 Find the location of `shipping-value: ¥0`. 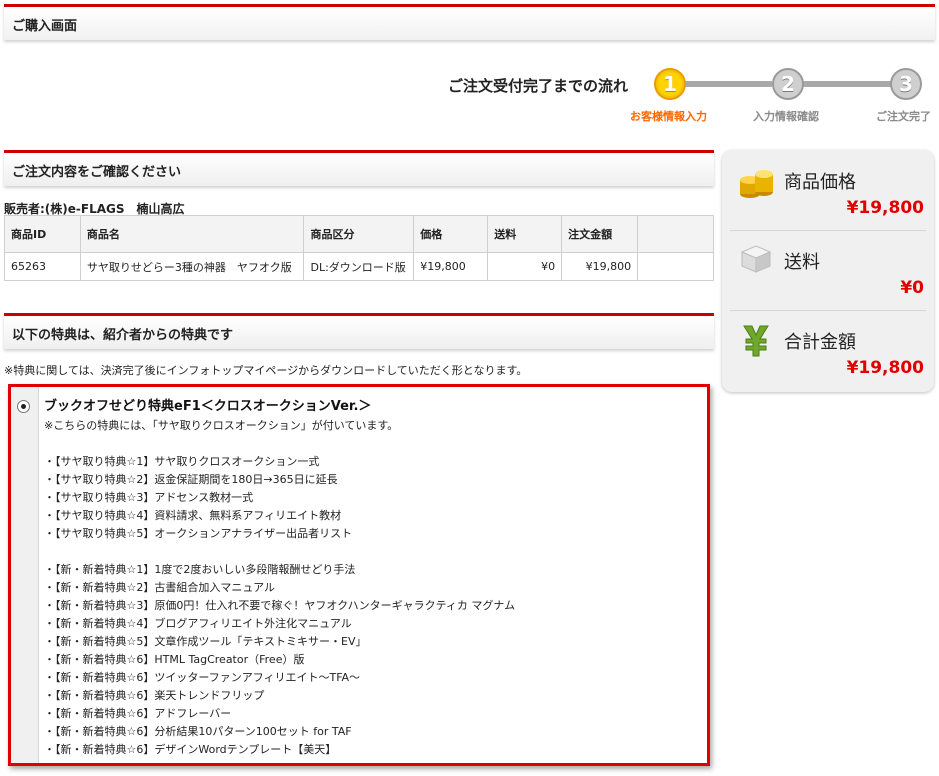

shipping-value: ¥0 is located at coordinates (912, 288).